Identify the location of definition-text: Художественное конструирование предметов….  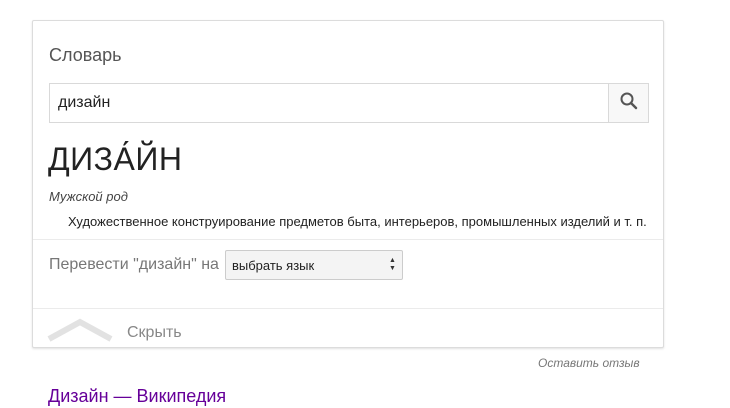
(357, 221).